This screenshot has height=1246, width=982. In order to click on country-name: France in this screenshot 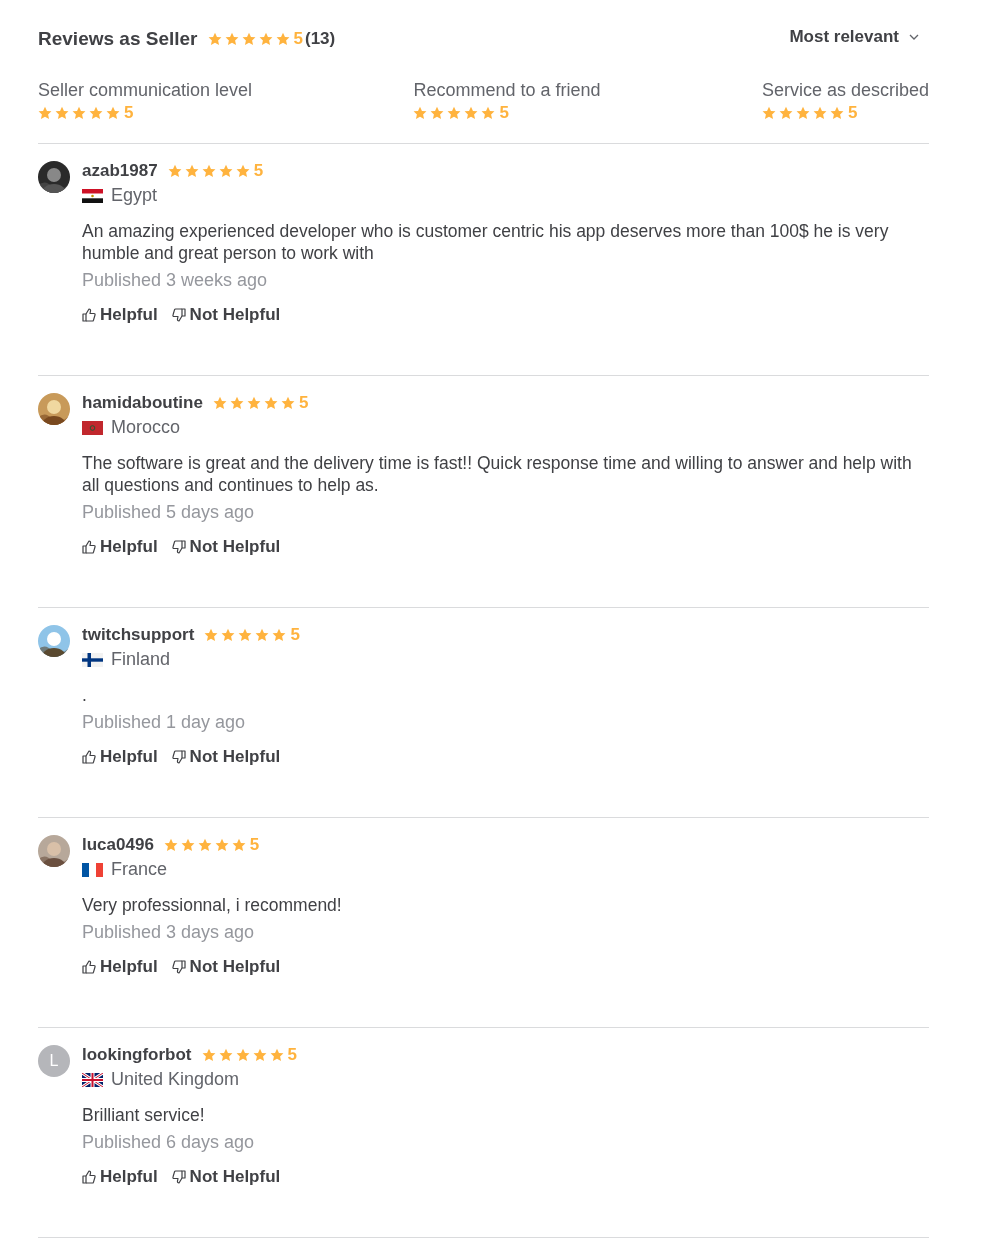, I will do `click(139, 869)`.